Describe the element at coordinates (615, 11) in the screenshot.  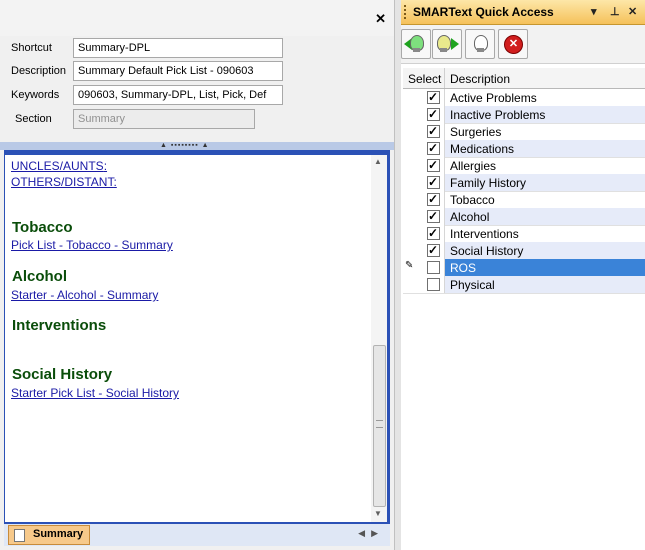
I see `pin-icon: ⊥` at that location.